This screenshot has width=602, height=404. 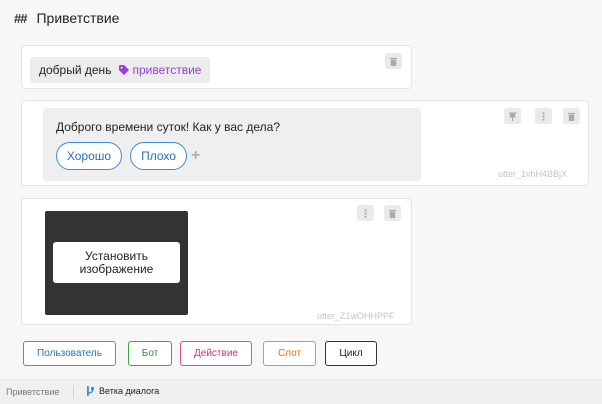 I want to click on page-header: ## Приветствие, so click(x=66, y=18).